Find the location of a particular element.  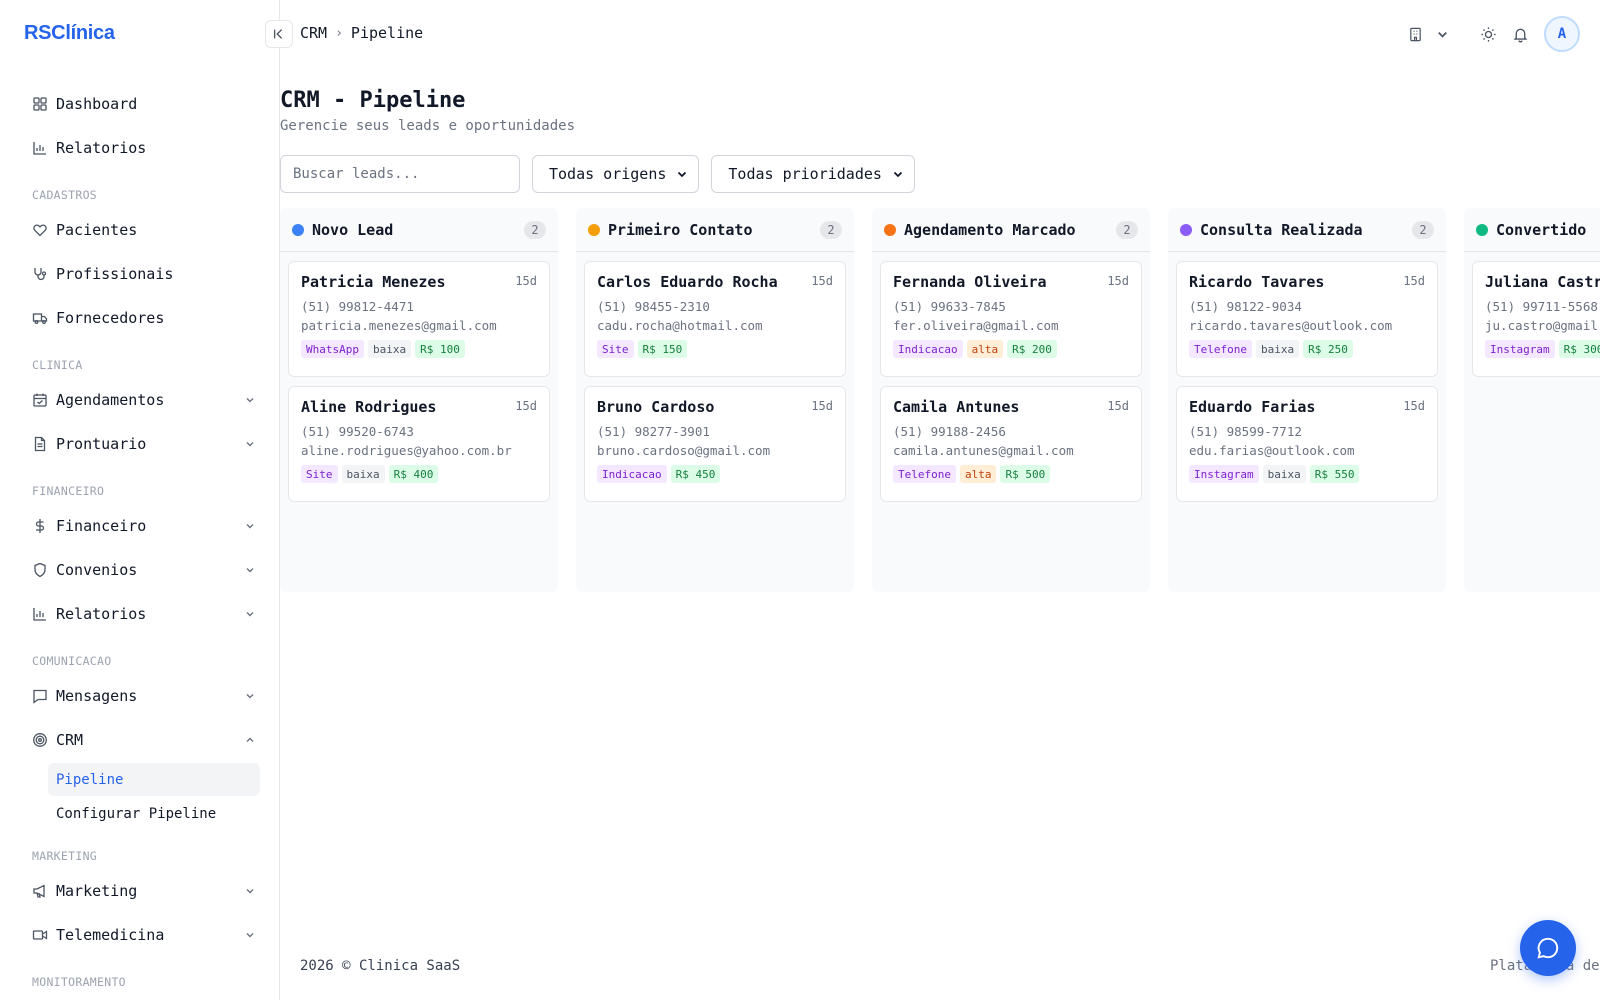

sidebar-item-label: Prontuario is located at coordinates (101, 444).